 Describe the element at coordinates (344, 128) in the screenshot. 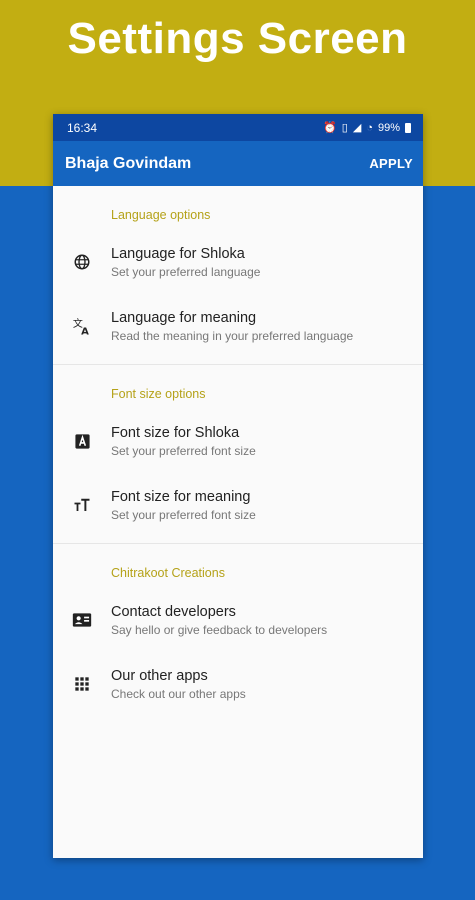

I see `vibrate-icon: ▯` at that location.